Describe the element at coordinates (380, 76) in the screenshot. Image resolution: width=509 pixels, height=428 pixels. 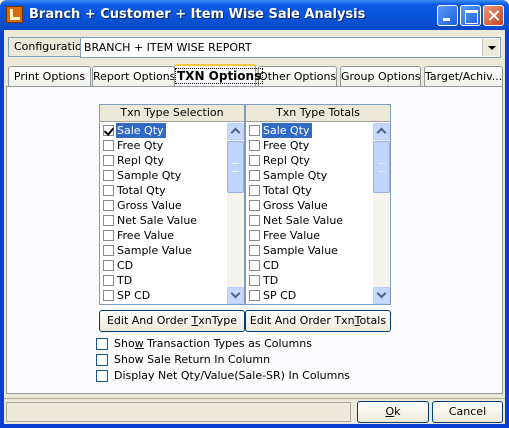
I see `tab-group-options: Group Options` at that location.